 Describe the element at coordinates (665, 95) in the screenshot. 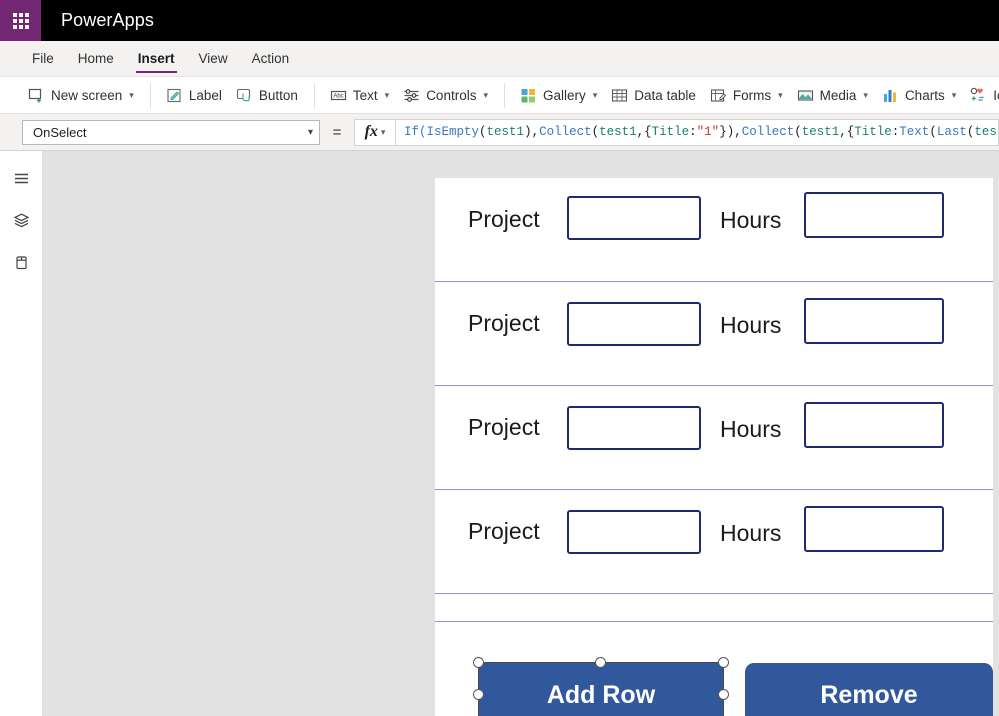

I see `ribbon-label: Data table` at that location.